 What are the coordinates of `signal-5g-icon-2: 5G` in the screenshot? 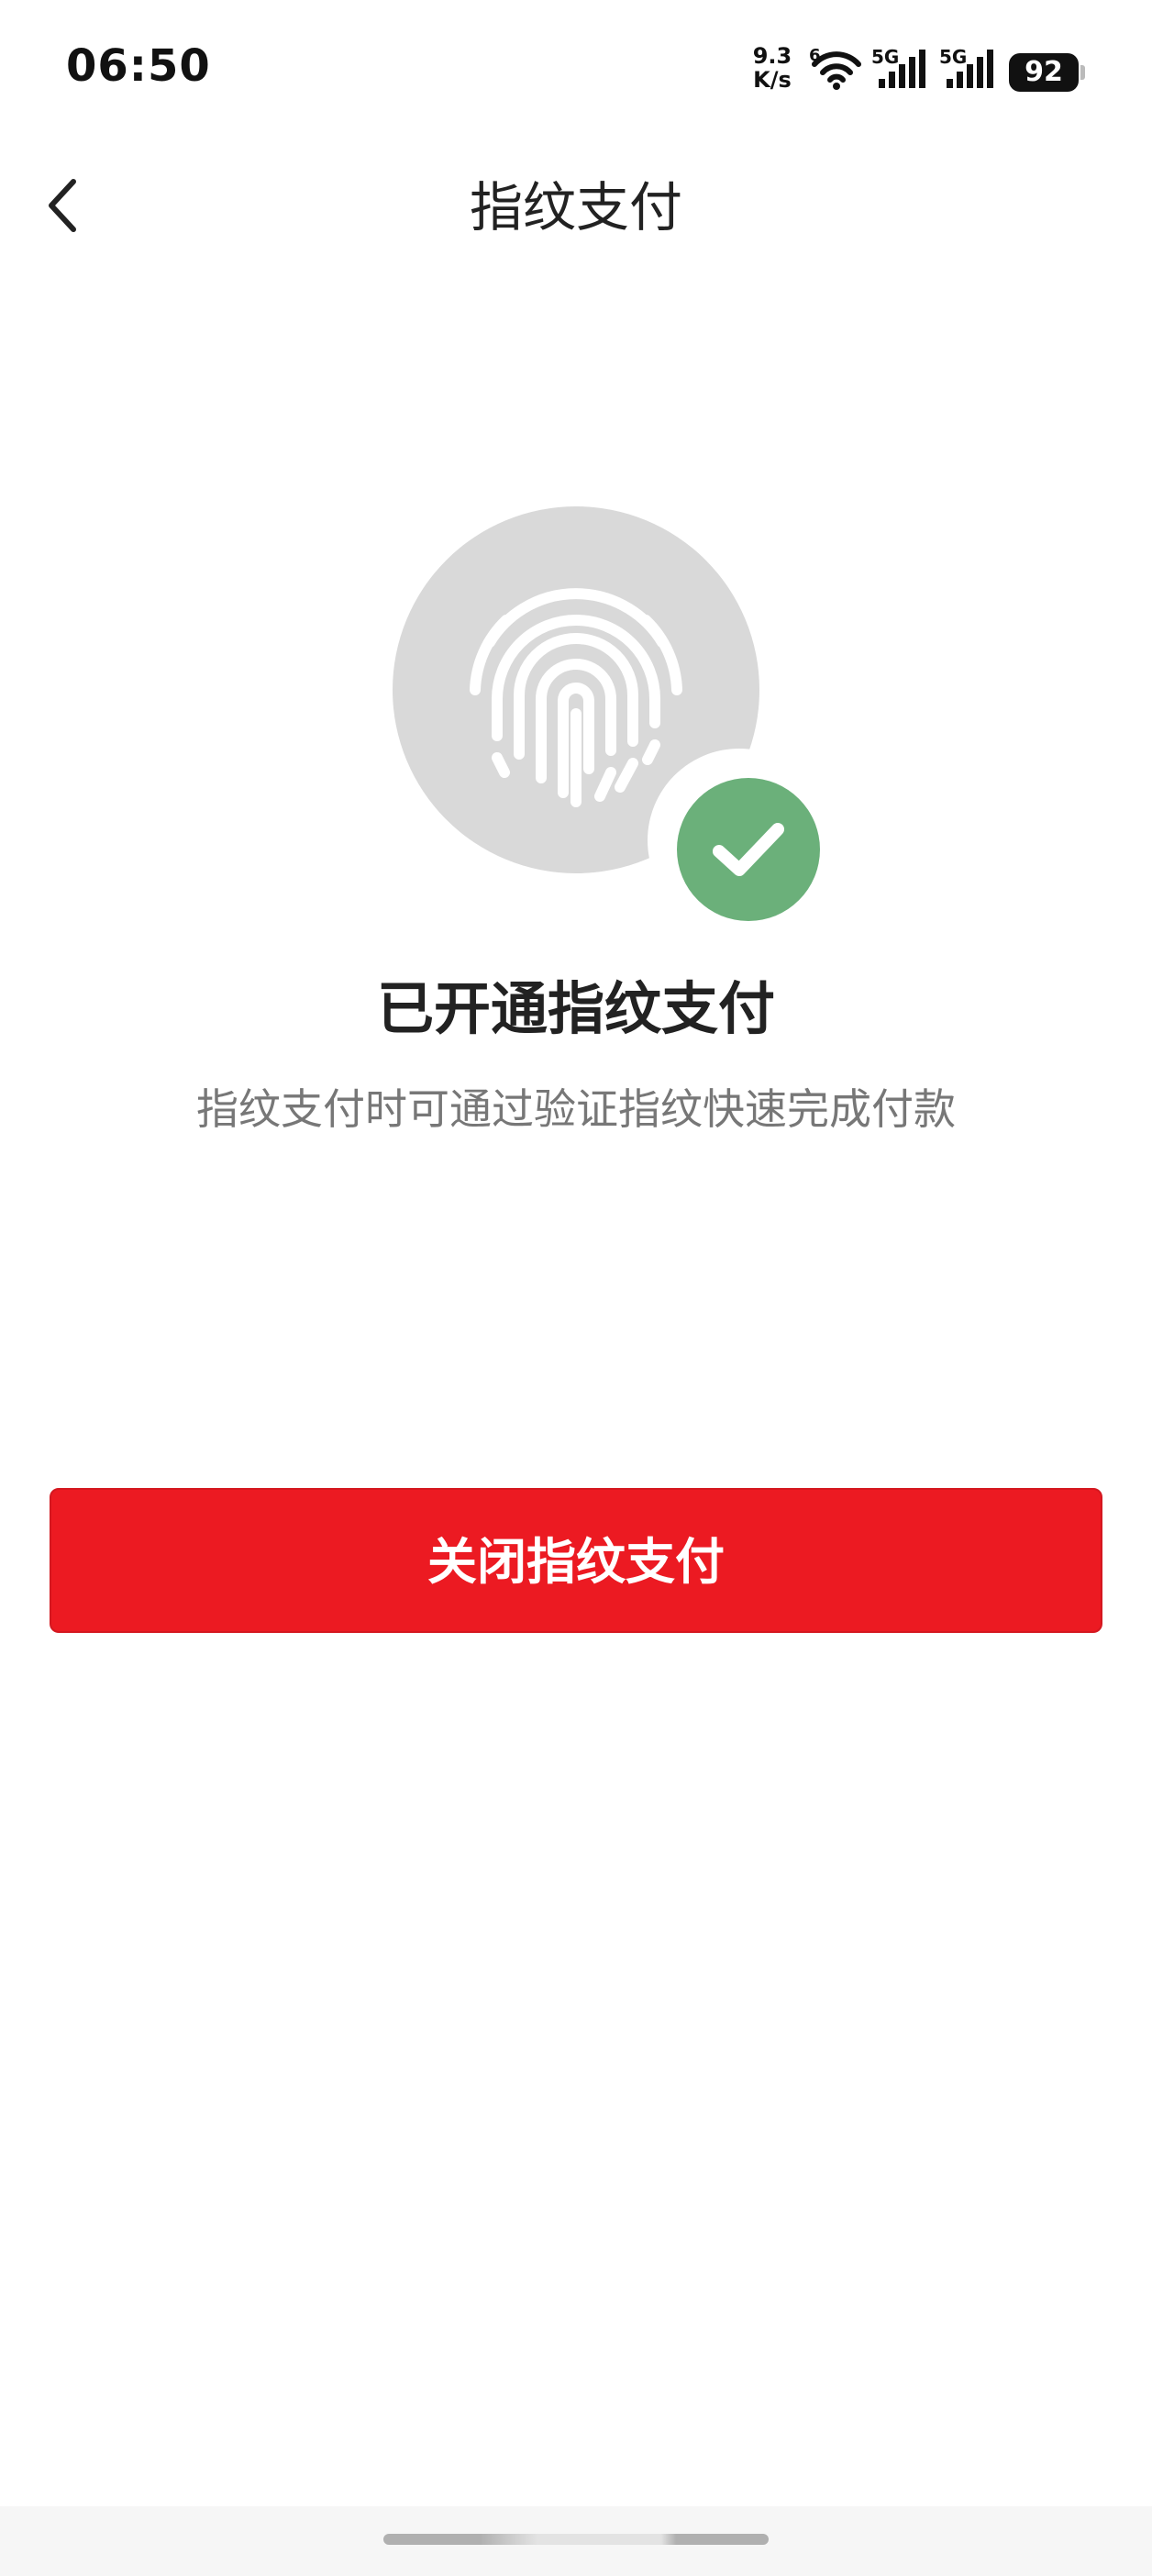 It's located at (968, 69).